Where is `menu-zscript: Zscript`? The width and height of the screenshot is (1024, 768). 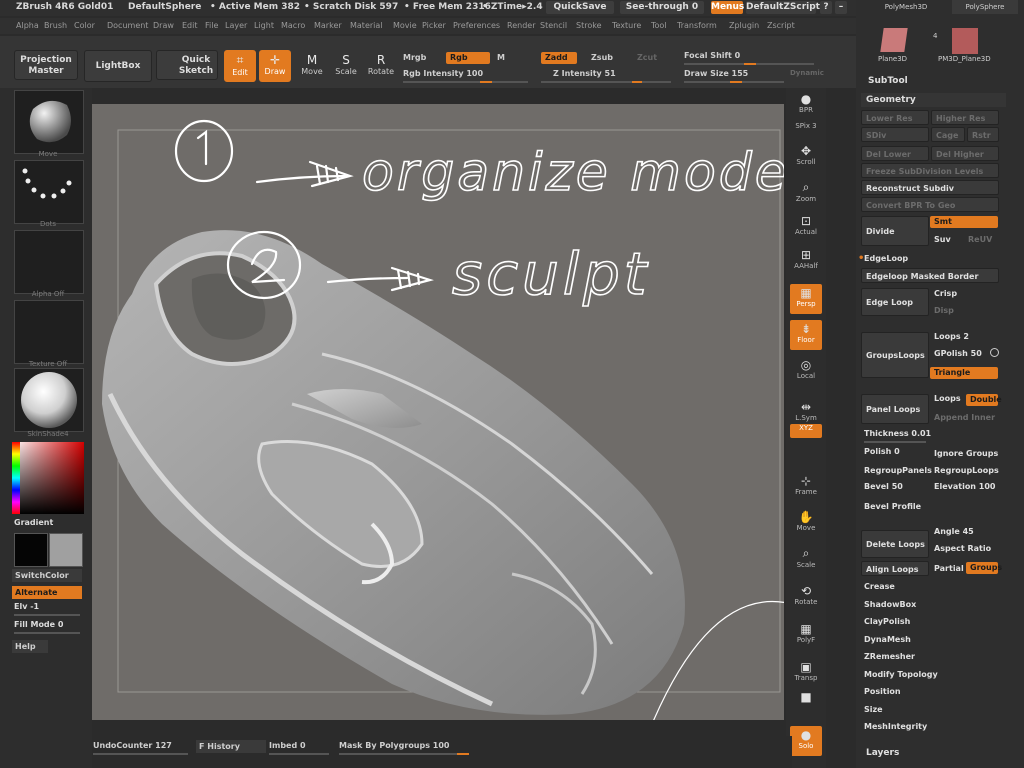 menu-zscript: Zscript is located at coordinates (781, 25).